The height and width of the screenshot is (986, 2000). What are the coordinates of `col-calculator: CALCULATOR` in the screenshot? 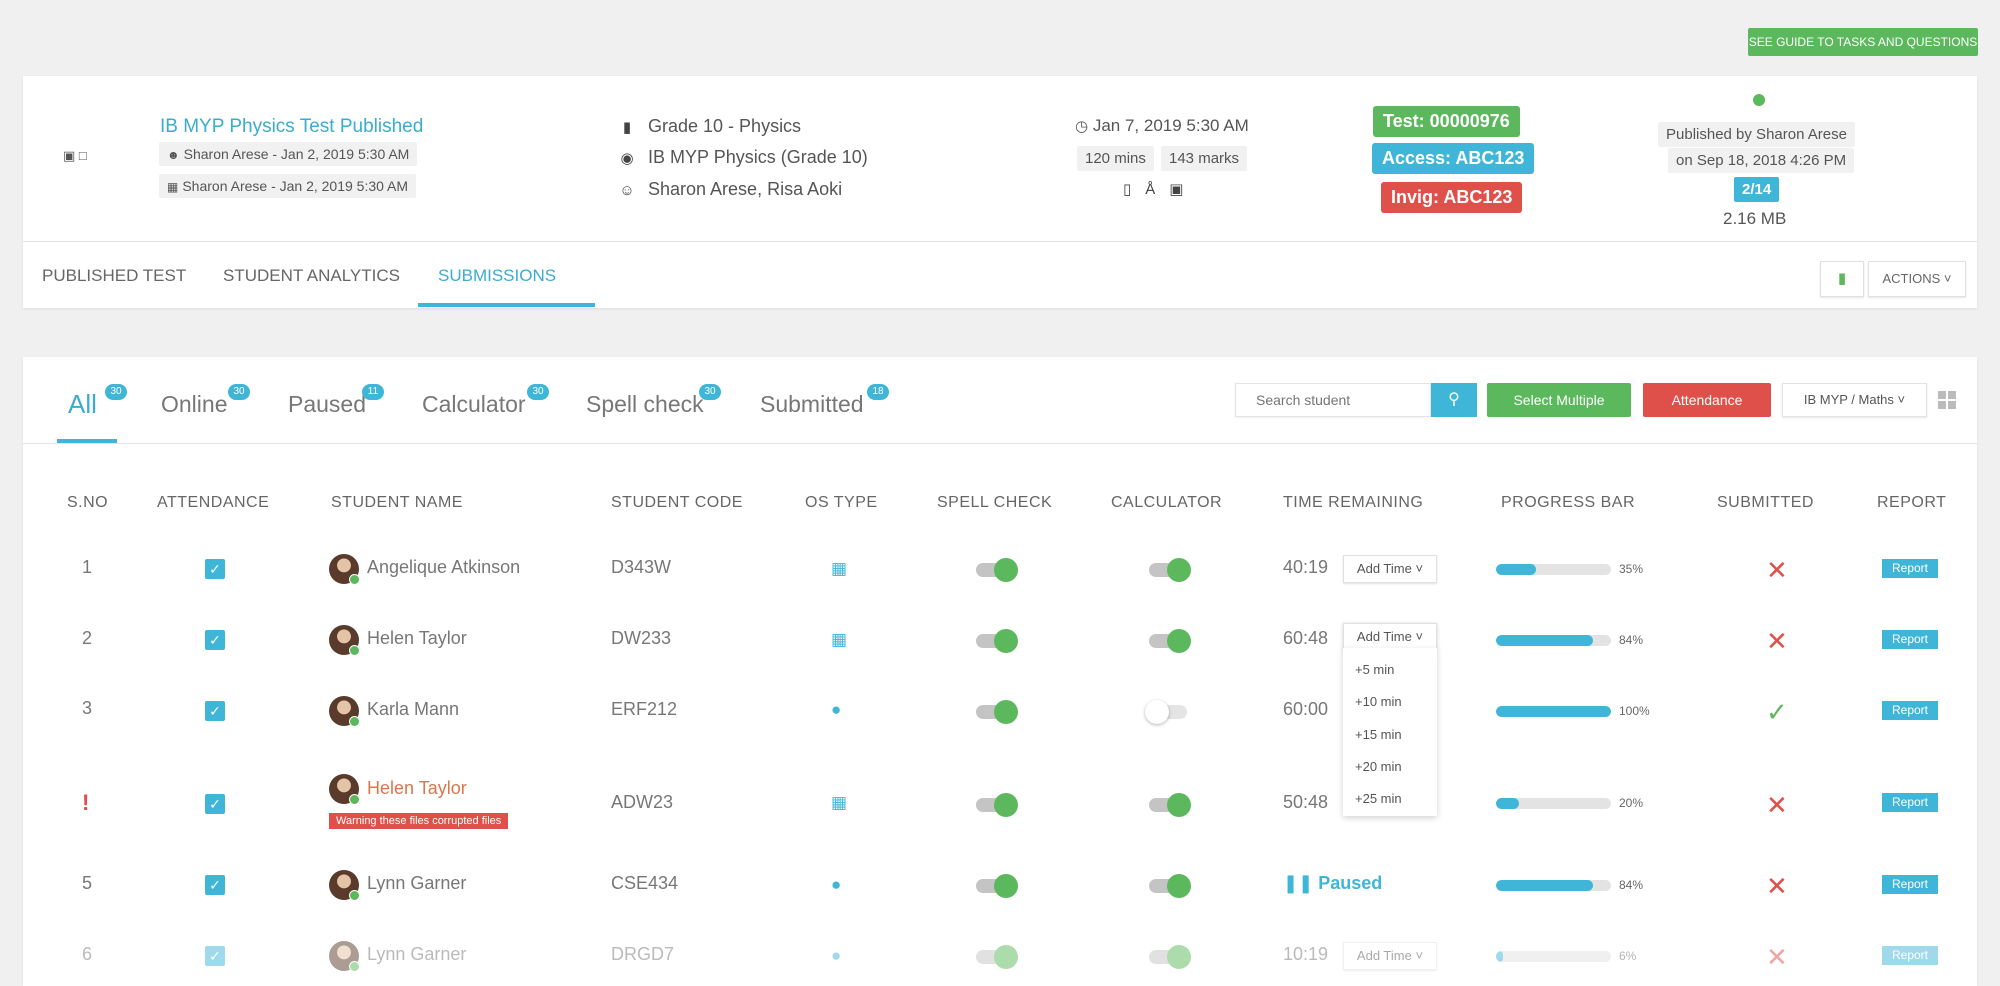 It's located at (1167, 502).